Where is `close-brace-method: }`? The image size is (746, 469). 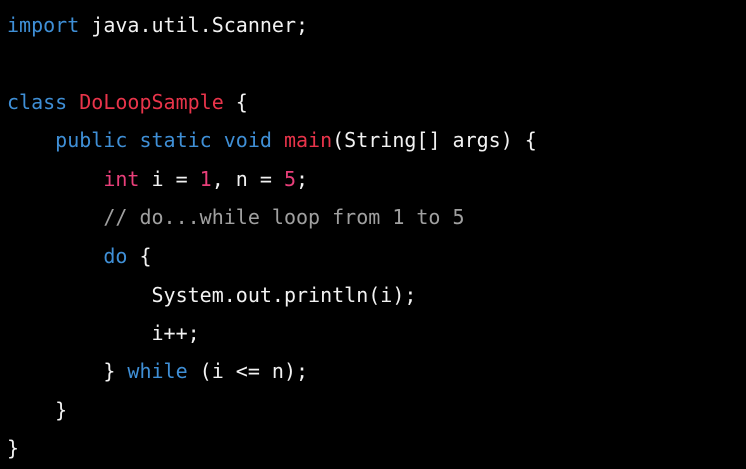 close-brace-method: } is located at coordinates (61, 410).